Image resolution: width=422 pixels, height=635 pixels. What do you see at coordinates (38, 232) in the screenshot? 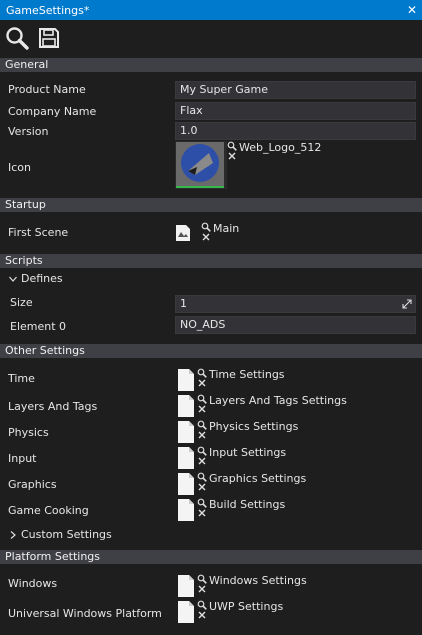
I see `first-scene-label: First Scene` at bounding box center [38, 232].